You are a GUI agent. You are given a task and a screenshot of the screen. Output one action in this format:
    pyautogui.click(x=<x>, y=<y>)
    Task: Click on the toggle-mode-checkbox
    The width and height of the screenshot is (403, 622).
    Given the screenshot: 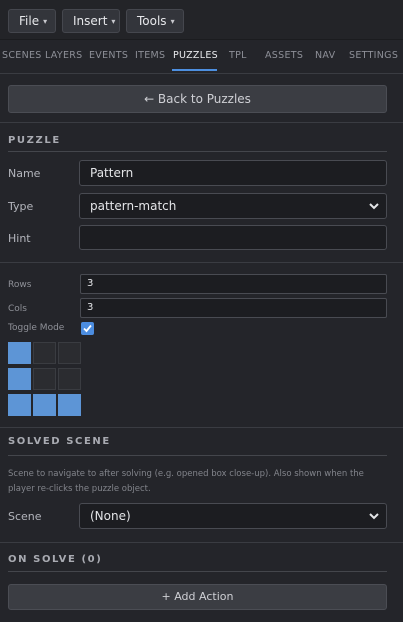 What is the action you would take?
    pyautogui.click(x=87, y=328)
    